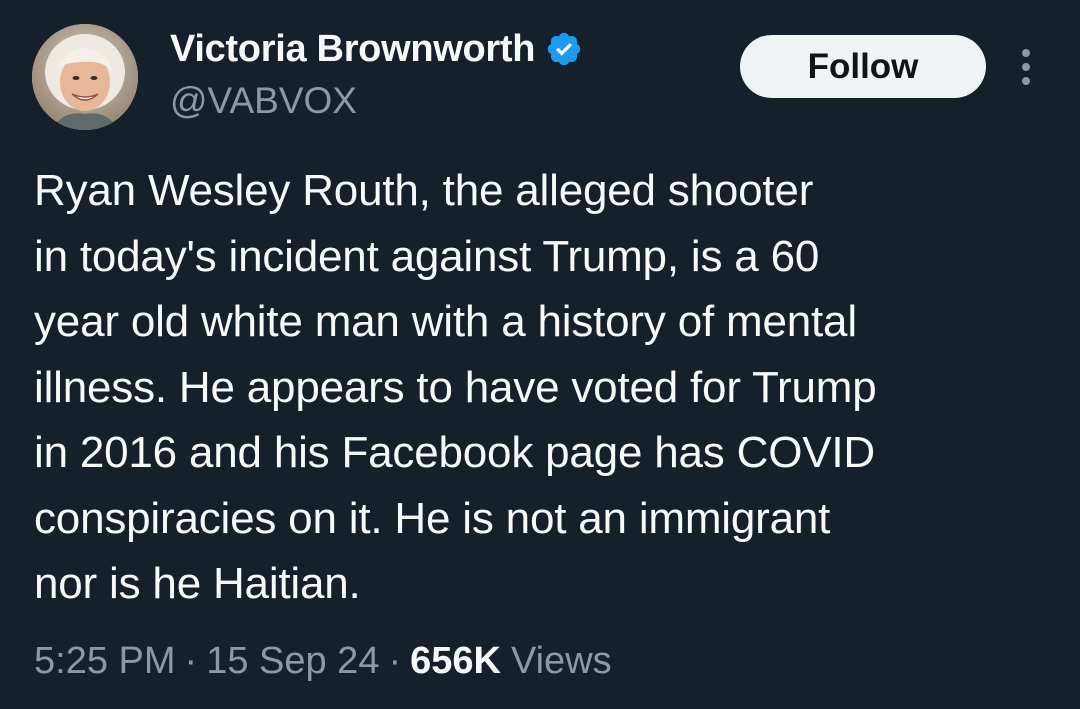 The height and width of the screenshot is (709, 1080). I want to click on avatar, so click(85, 77).